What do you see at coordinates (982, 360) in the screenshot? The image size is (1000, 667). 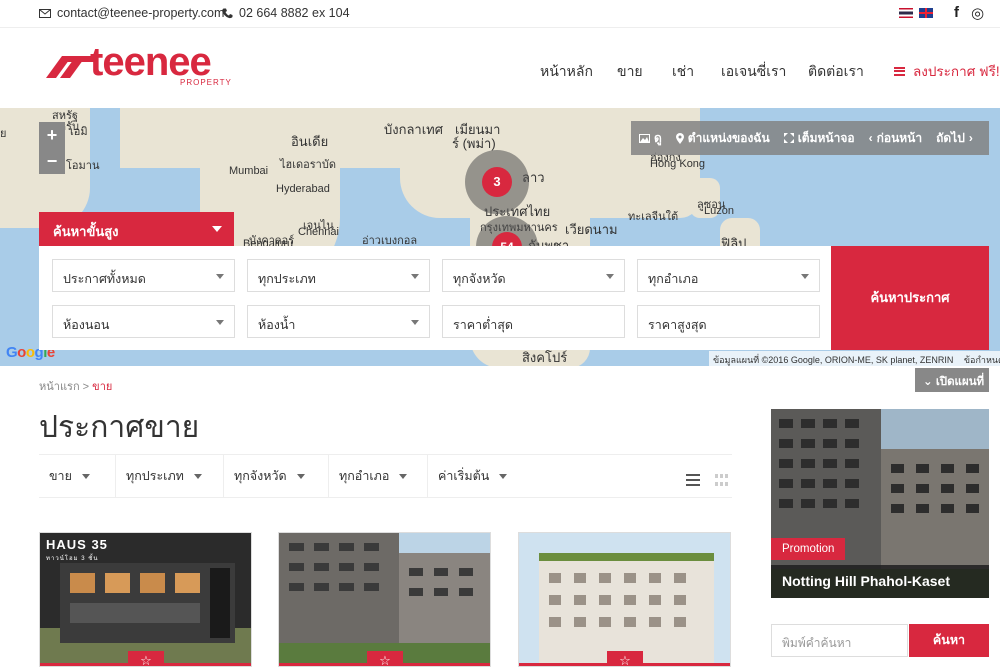 I see `map-terms-link: ข้อกำหนดในการ` at bounding box center [982, 360].